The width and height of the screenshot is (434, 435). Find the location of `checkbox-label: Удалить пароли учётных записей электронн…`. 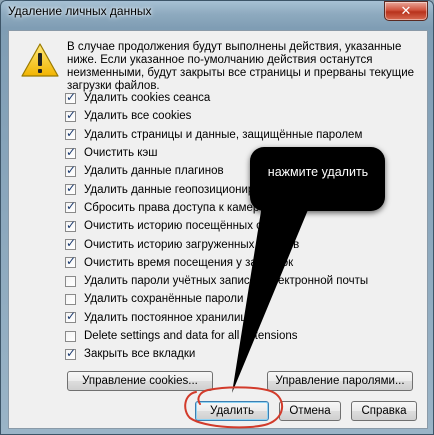

checkbox-label: Удалить пароли учётных записей электронн… is located at coordinates (226, 281).